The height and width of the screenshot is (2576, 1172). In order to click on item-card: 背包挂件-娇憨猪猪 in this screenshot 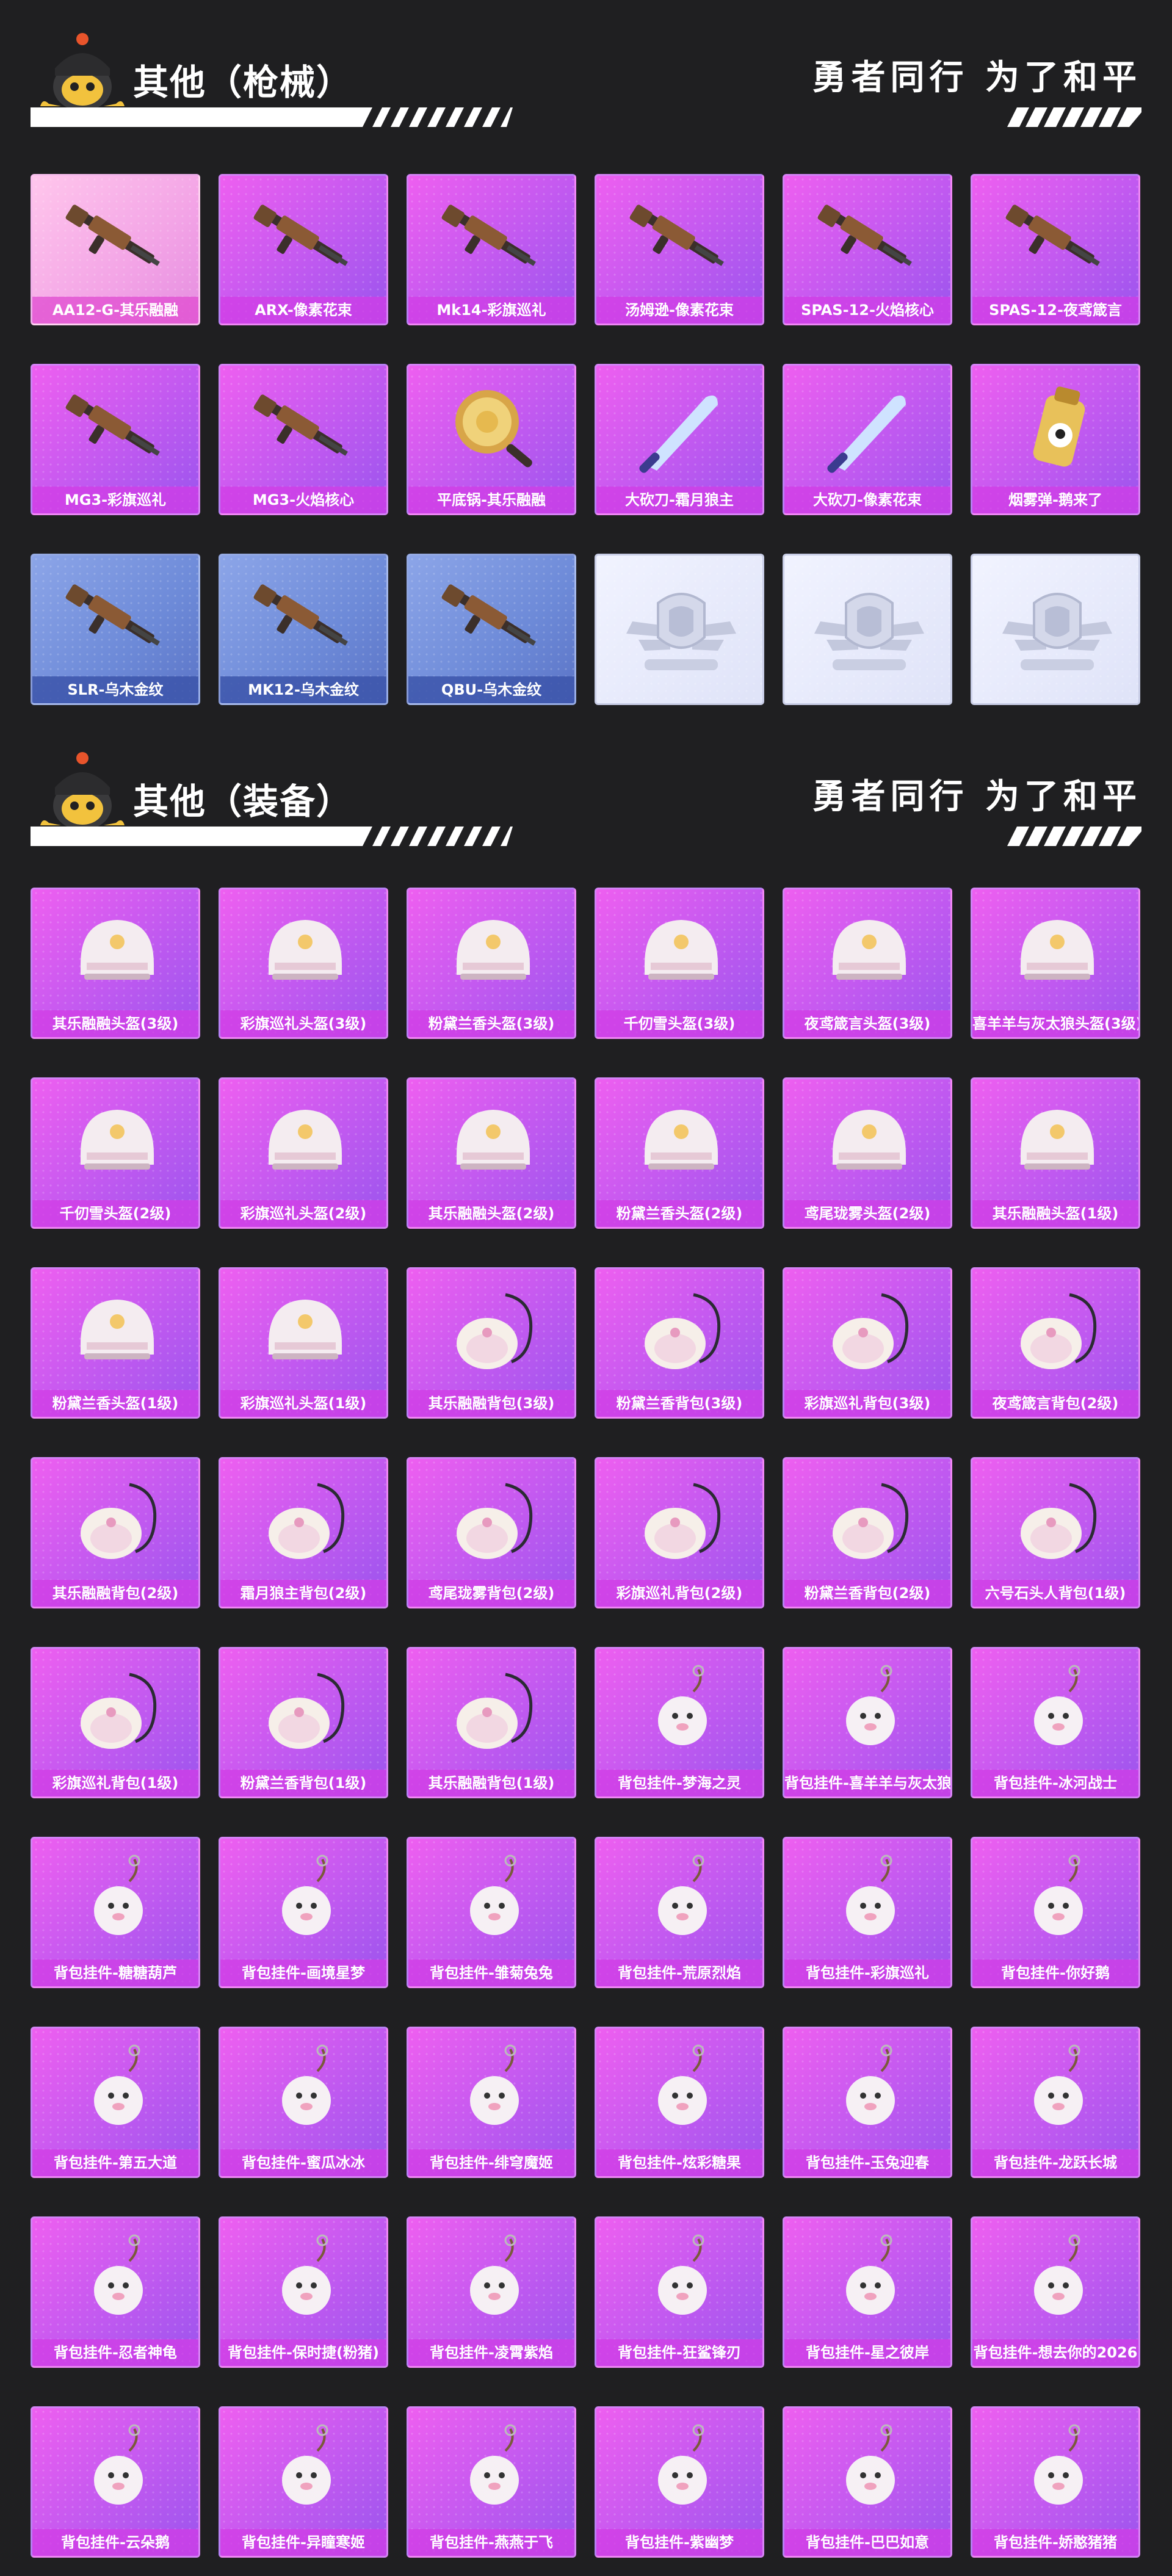, I will do `click(1055, 2482)`.